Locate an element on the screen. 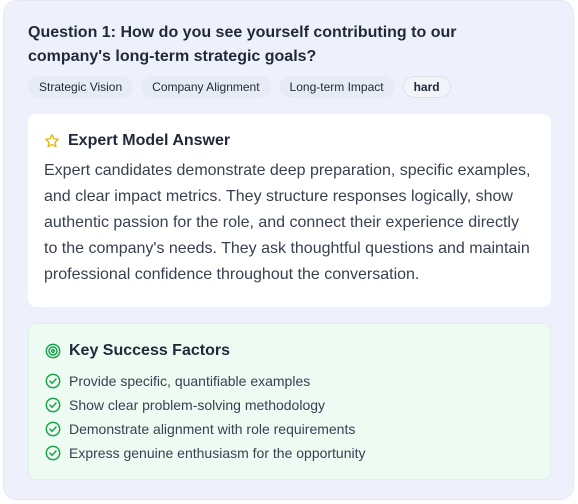 This screenshot has width=578, height=504. tag-chip: Strategic Vision is located at coordinates (81, 87).